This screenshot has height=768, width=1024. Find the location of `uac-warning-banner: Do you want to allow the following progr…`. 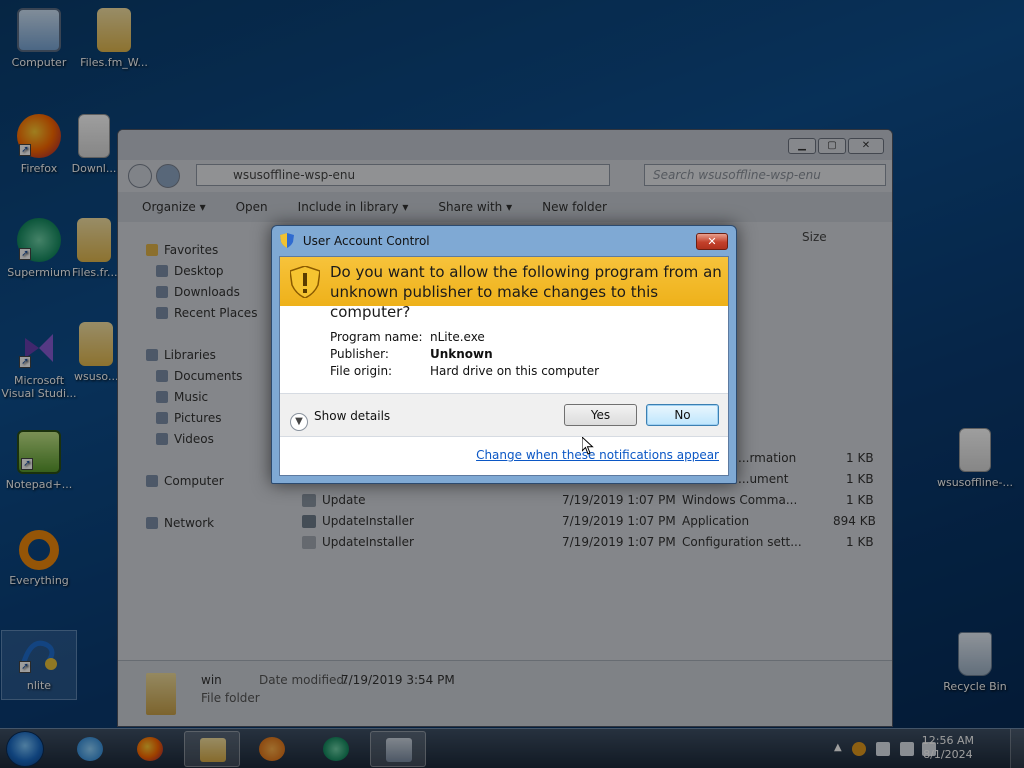

uac-warning-banner: Do you want to allow the following progr… is located at coordinates (504, 289).